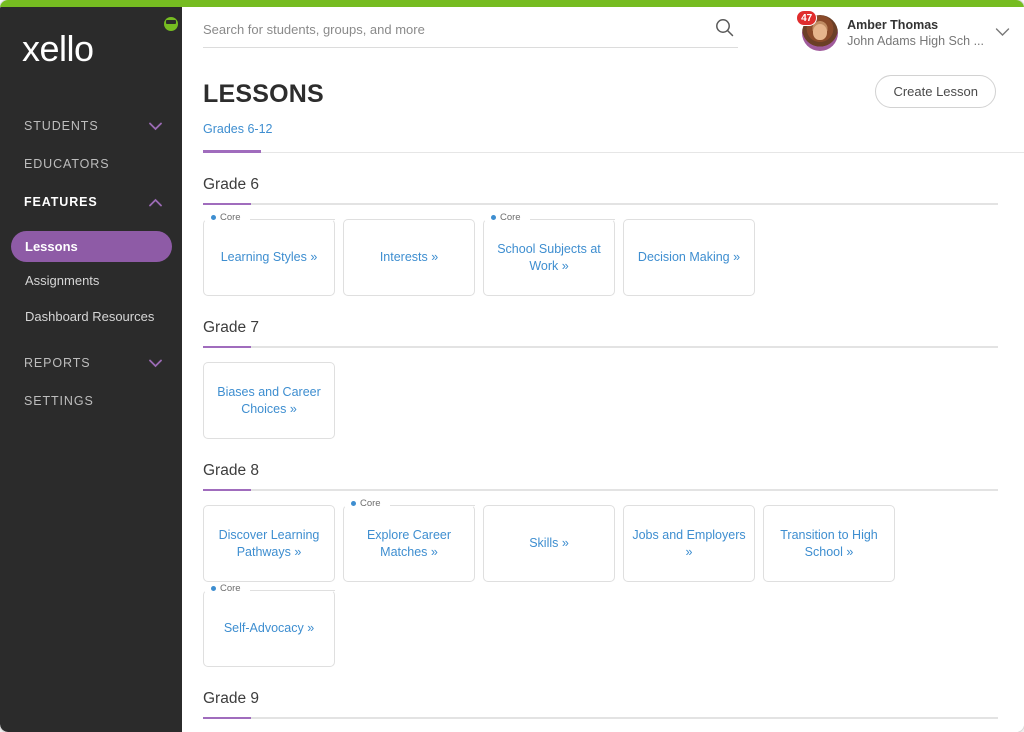  Describe the element at coordinates (232, 151) in the screenshot. I see `tab-active-indicator` at that location.